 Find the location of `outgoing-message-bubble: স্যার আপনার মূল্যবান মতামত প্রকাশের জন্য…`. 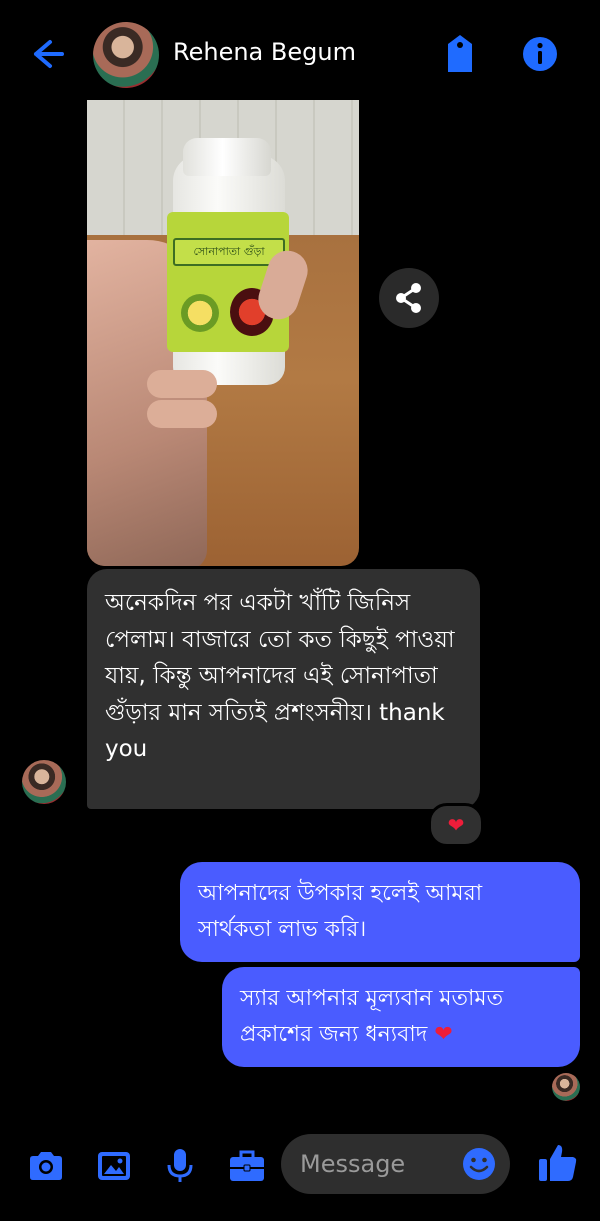

outgoing-message-bubble: স্যার আপনার মূল্যবান মতামত প্রকাশের জন্য… is located at coordinates (401, 1017).